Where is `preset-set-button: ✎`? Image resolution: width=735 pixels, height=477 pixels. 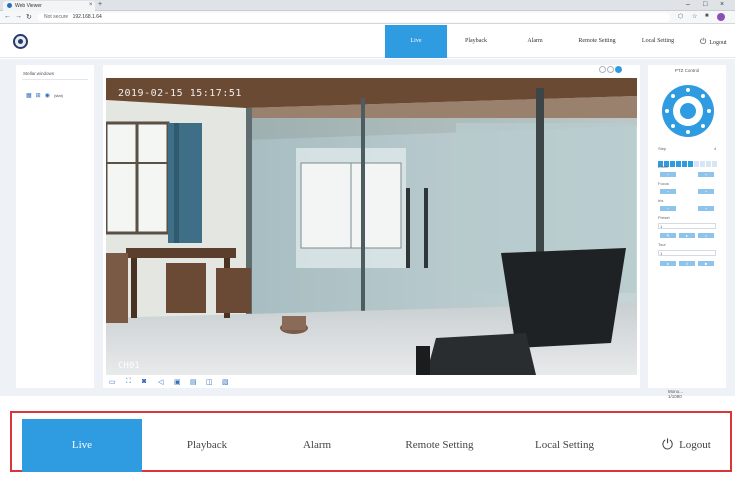 preset-set-button: ✎ is located at coordinates (668, 235).